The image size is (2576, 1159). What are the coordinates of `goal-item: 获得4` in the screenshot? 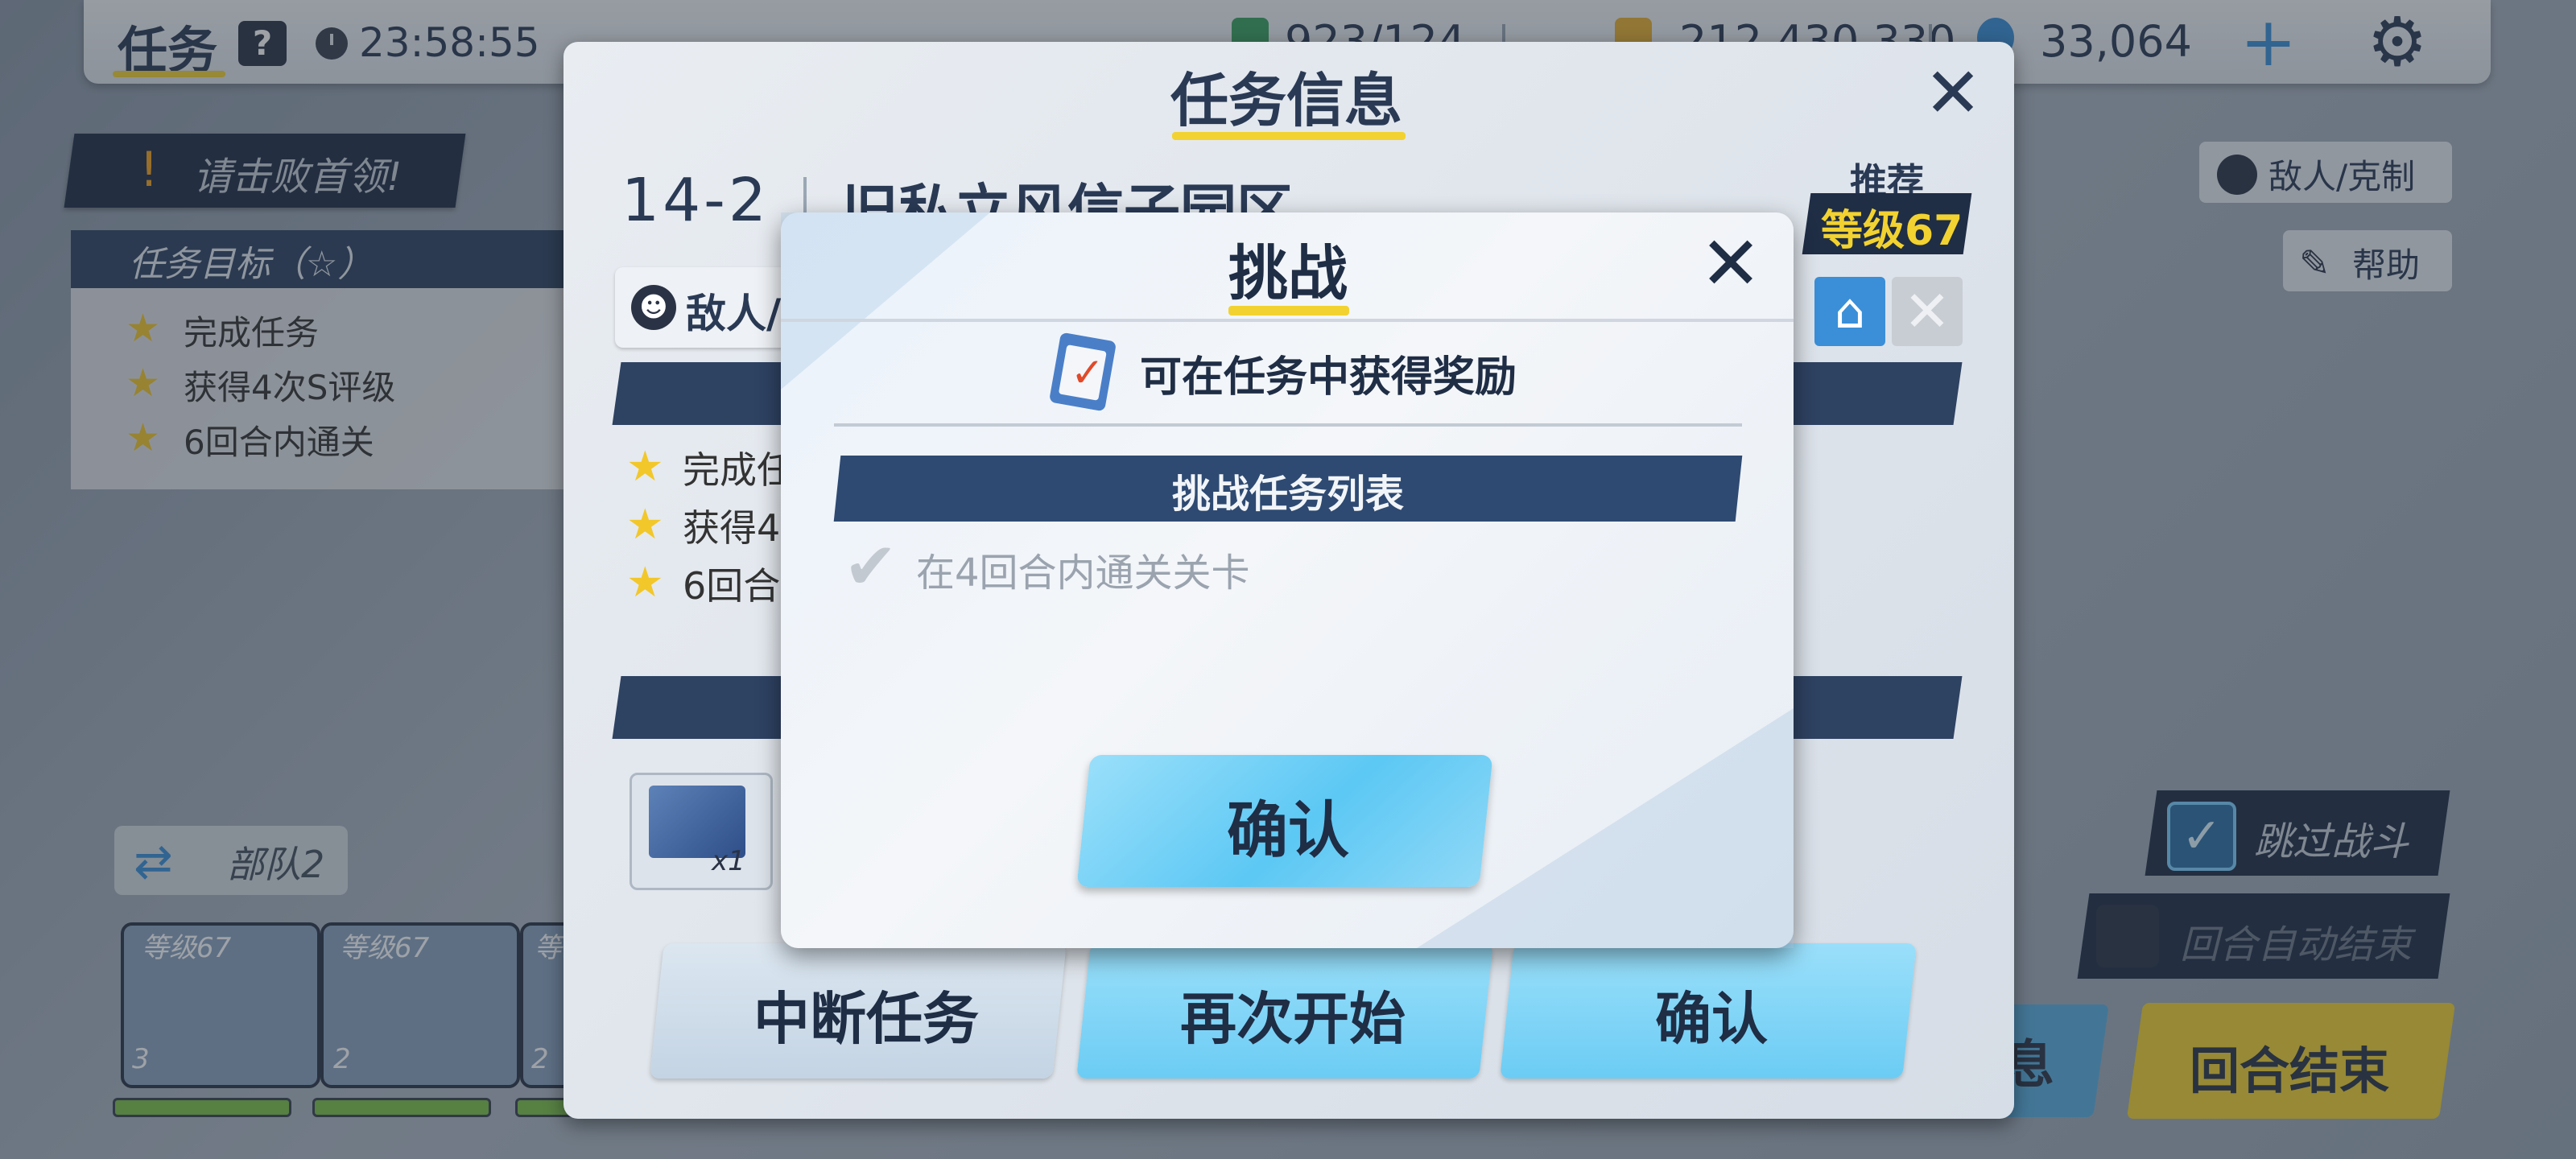 It's located at (732, 528).